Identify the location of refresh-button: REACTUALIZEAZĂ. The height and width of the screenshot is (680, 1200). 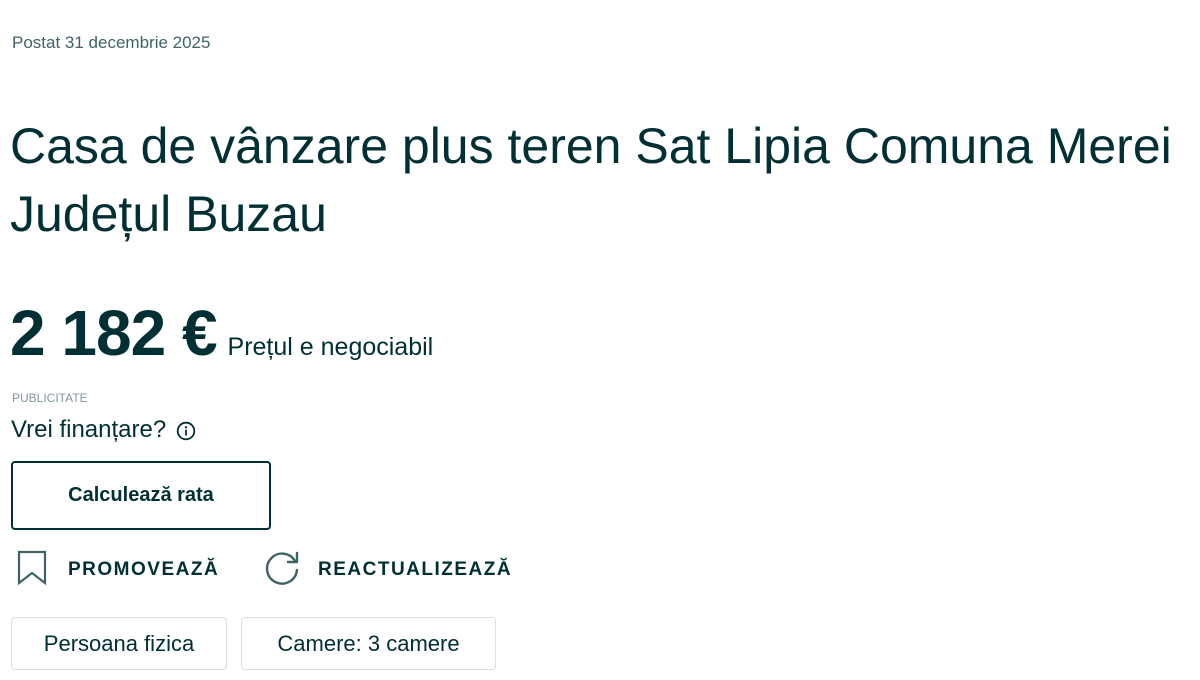
(388, 570).